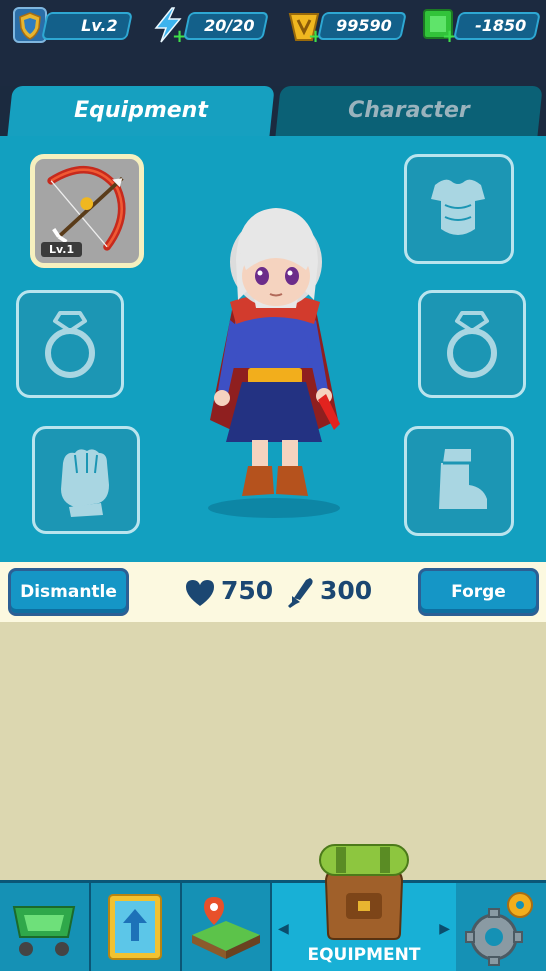 The image size is (546, 971). I want to click on nav-map, so click(227, 927).